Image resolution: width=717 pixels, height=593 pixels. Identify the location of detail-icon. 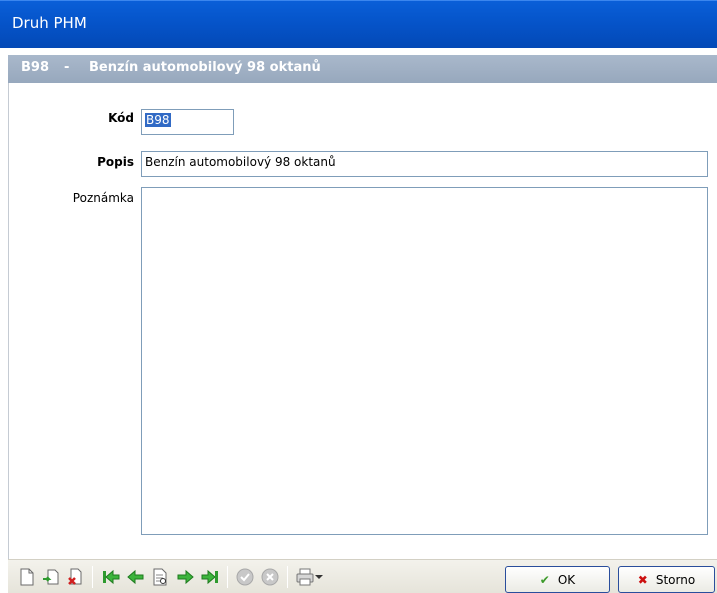
(160, 577).